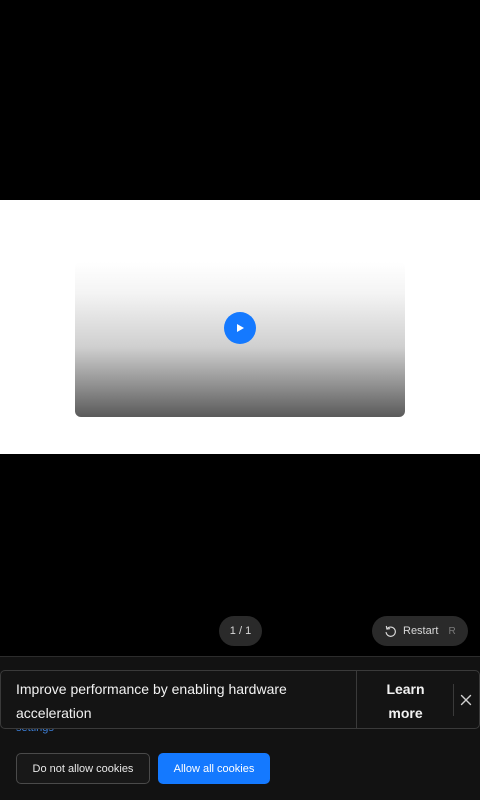  What do you see at coordinates (390, 631) in the screenshot?
I see `restart-icon` at bounding box center [390, 631].